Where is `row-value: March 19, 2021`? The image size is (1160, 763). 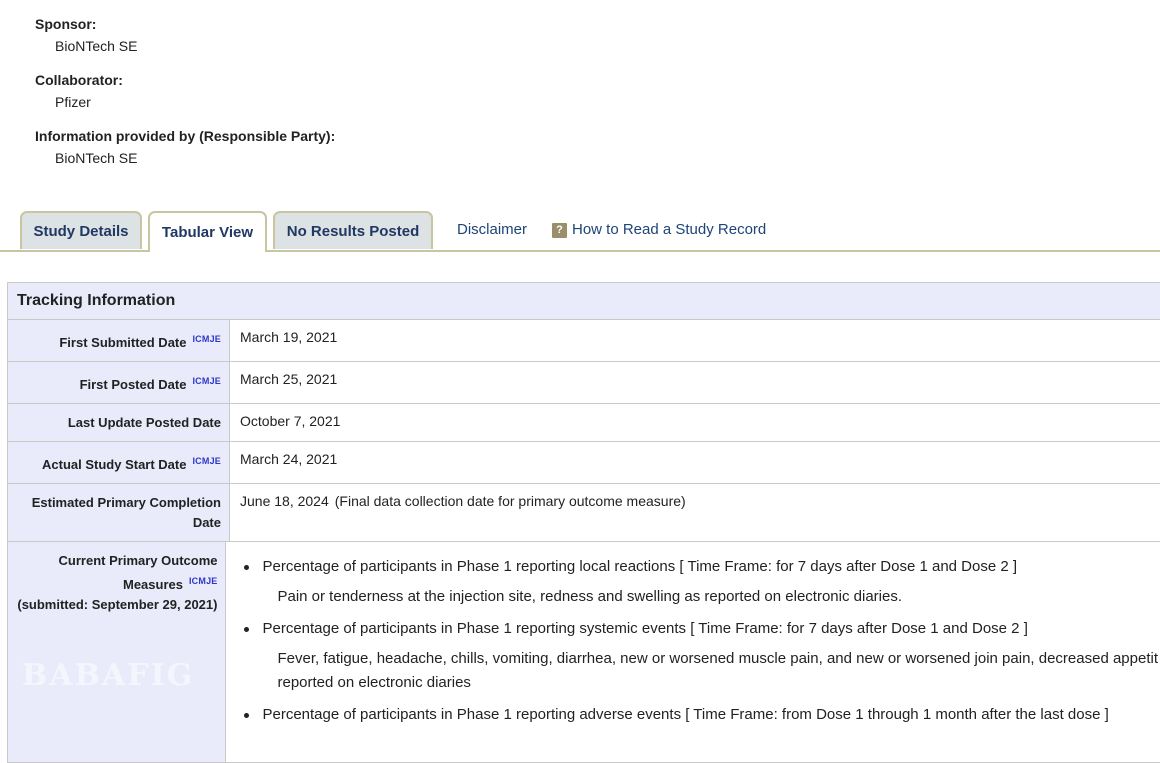
row-value: March 19, 2021 is located at coordinates (289, 337).